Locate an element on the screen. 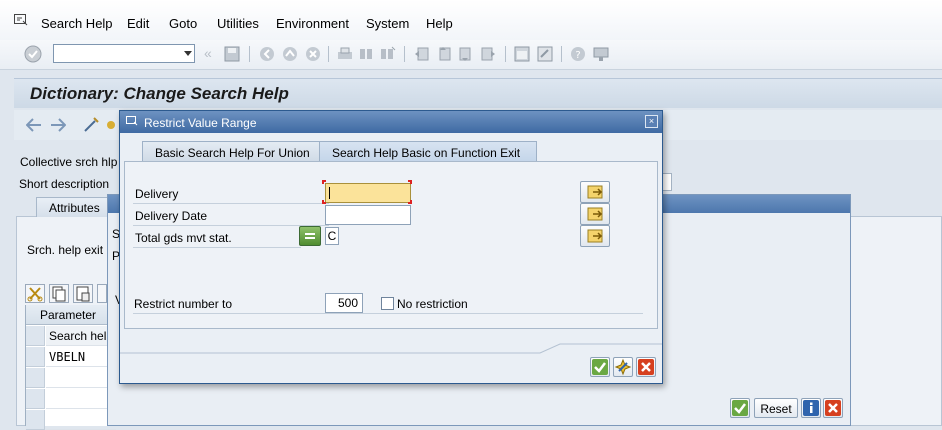 The height and width of the screenshot is (430, 942). menu-system: System is located at coordinates (387, 23).